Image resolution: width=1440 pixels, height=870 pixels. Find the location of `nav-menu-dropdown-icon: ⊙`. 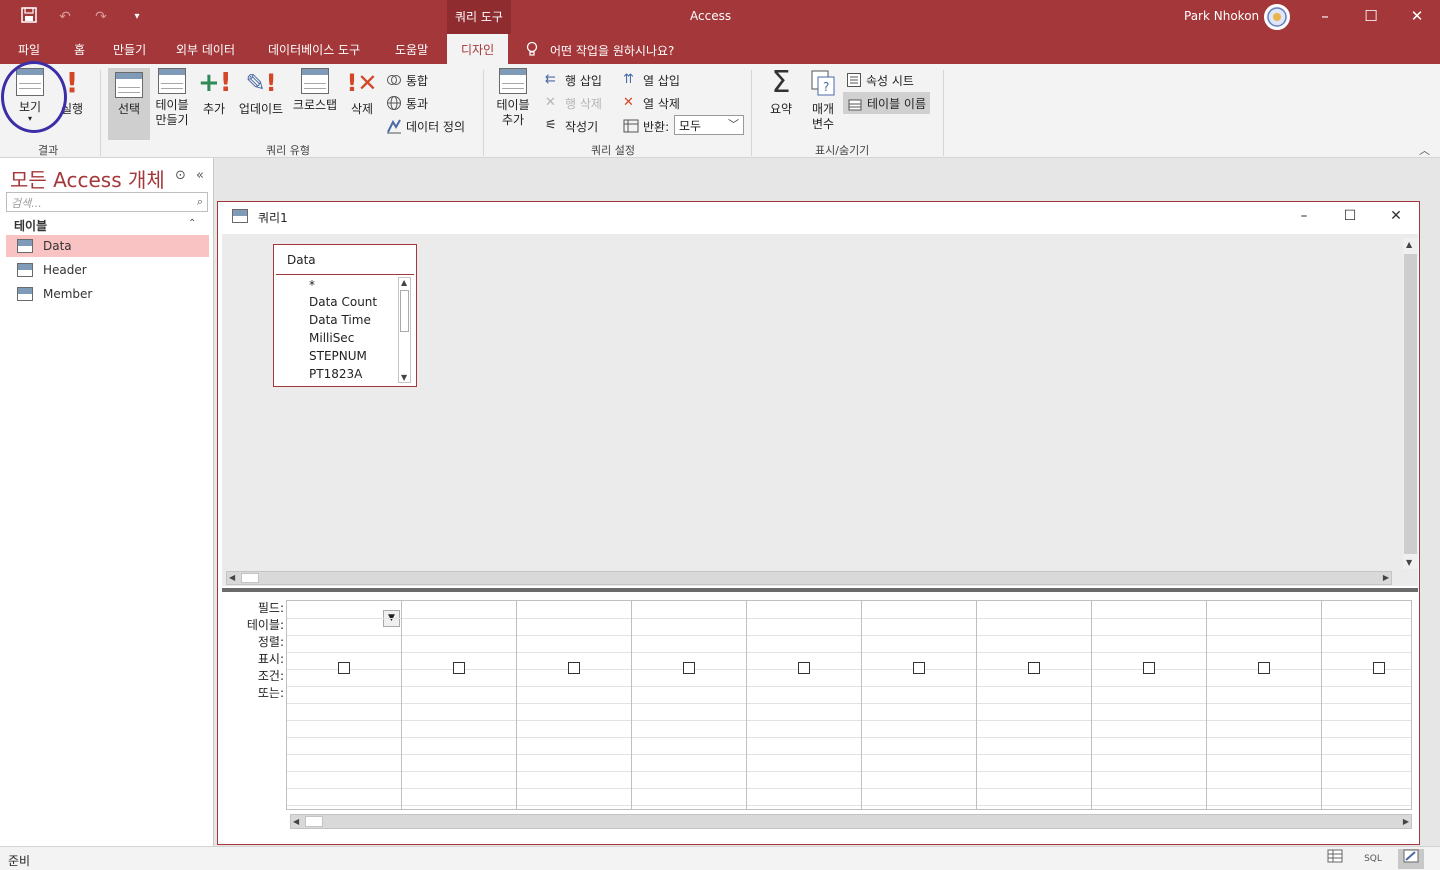

nav-menu-dropdown-icon: ⊙ is located at coordinates (180, 175).